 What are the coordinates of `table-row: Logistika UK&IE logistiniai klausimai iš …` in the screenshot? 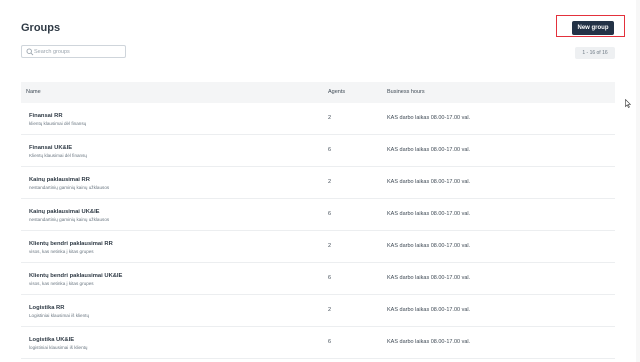 It's located at (318, 343).